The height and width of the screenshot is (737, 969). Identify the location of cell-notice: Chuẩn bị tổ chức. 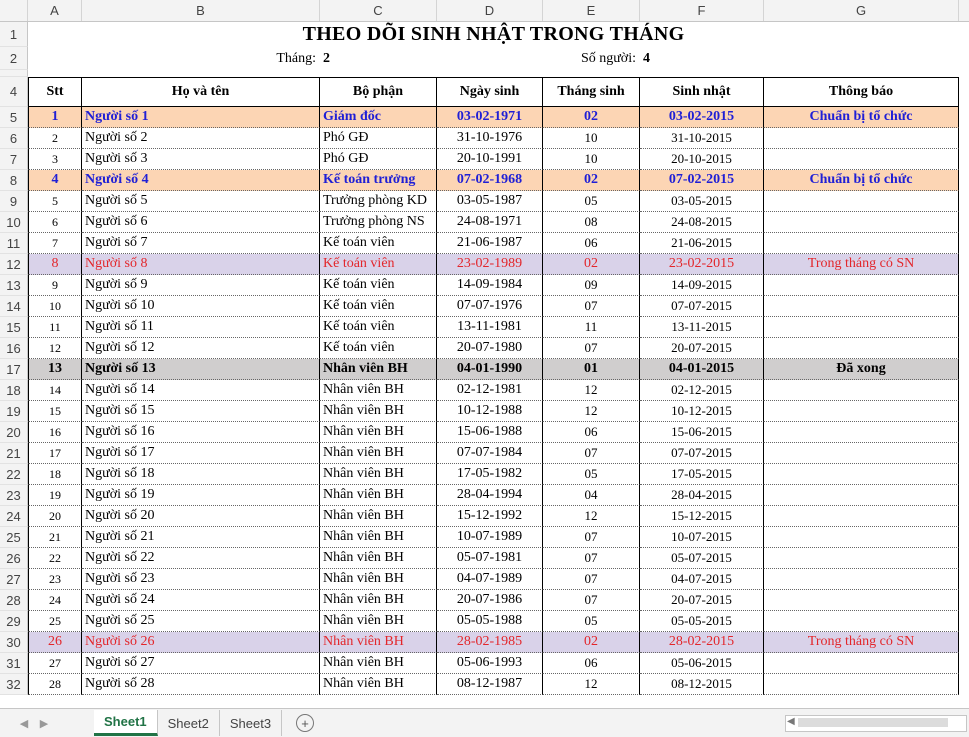
(861, 180).